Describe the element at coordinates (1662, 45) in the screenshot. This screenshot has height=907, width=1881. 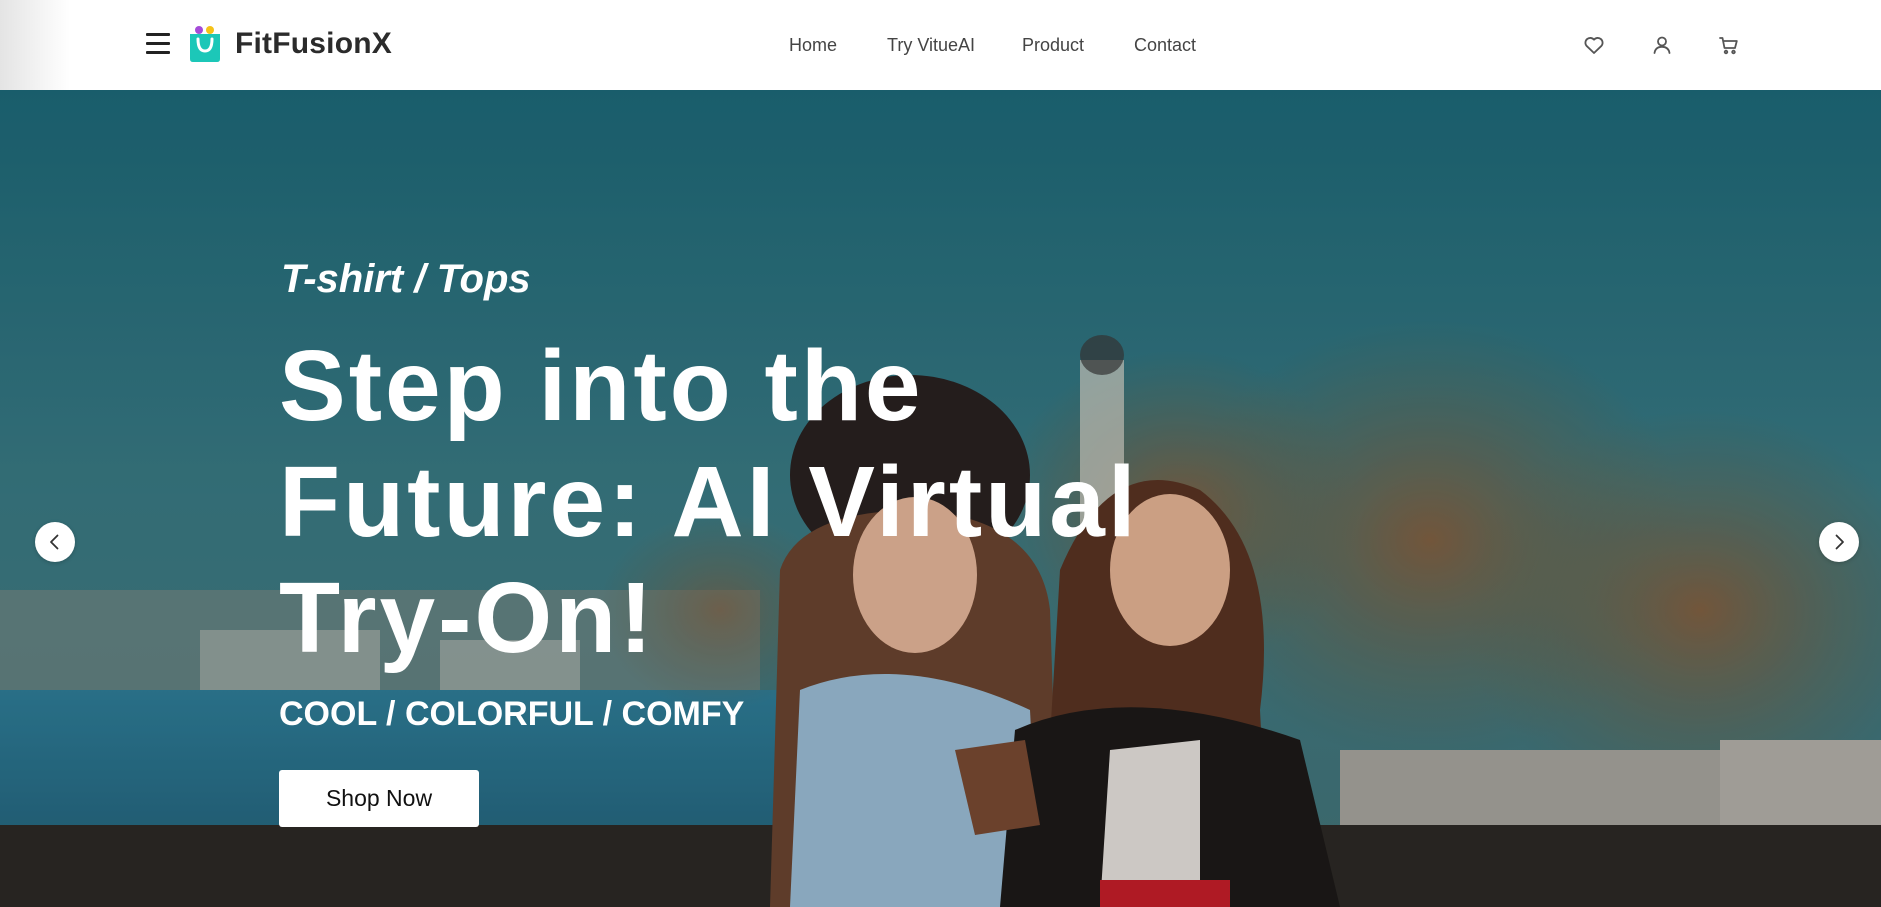
I see `user-icon` at that location.